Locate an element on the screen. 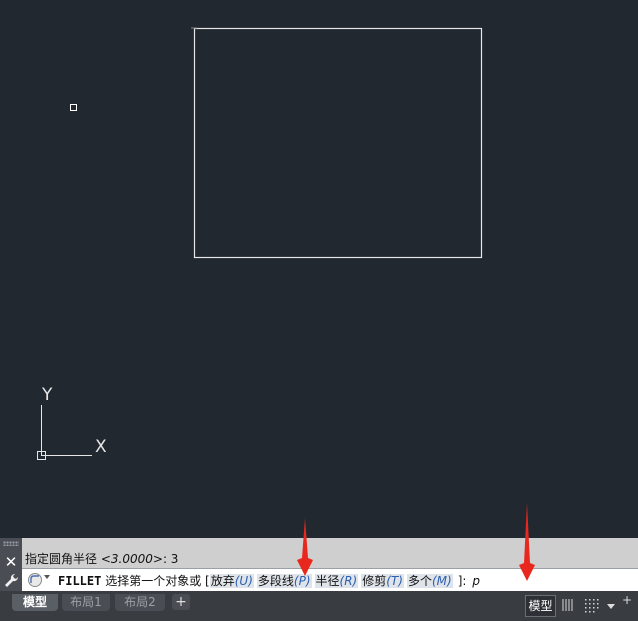 The width and height of the screenshot is (638, 621). cursor-pickbox is located at coordinates (73, 107).